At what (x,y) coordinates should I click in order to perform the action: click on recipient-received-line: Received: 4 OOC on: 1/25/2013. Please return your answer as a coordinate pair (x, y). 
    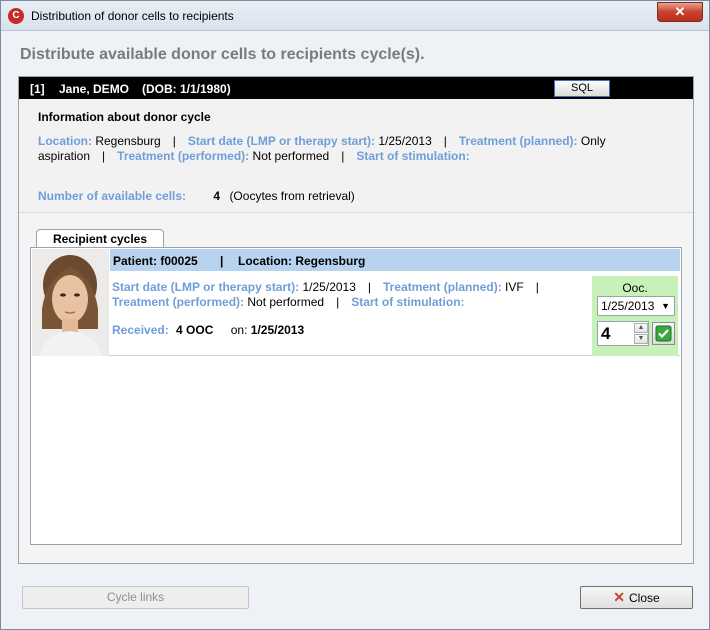
    Looking at the image, I should click on (208, 330).